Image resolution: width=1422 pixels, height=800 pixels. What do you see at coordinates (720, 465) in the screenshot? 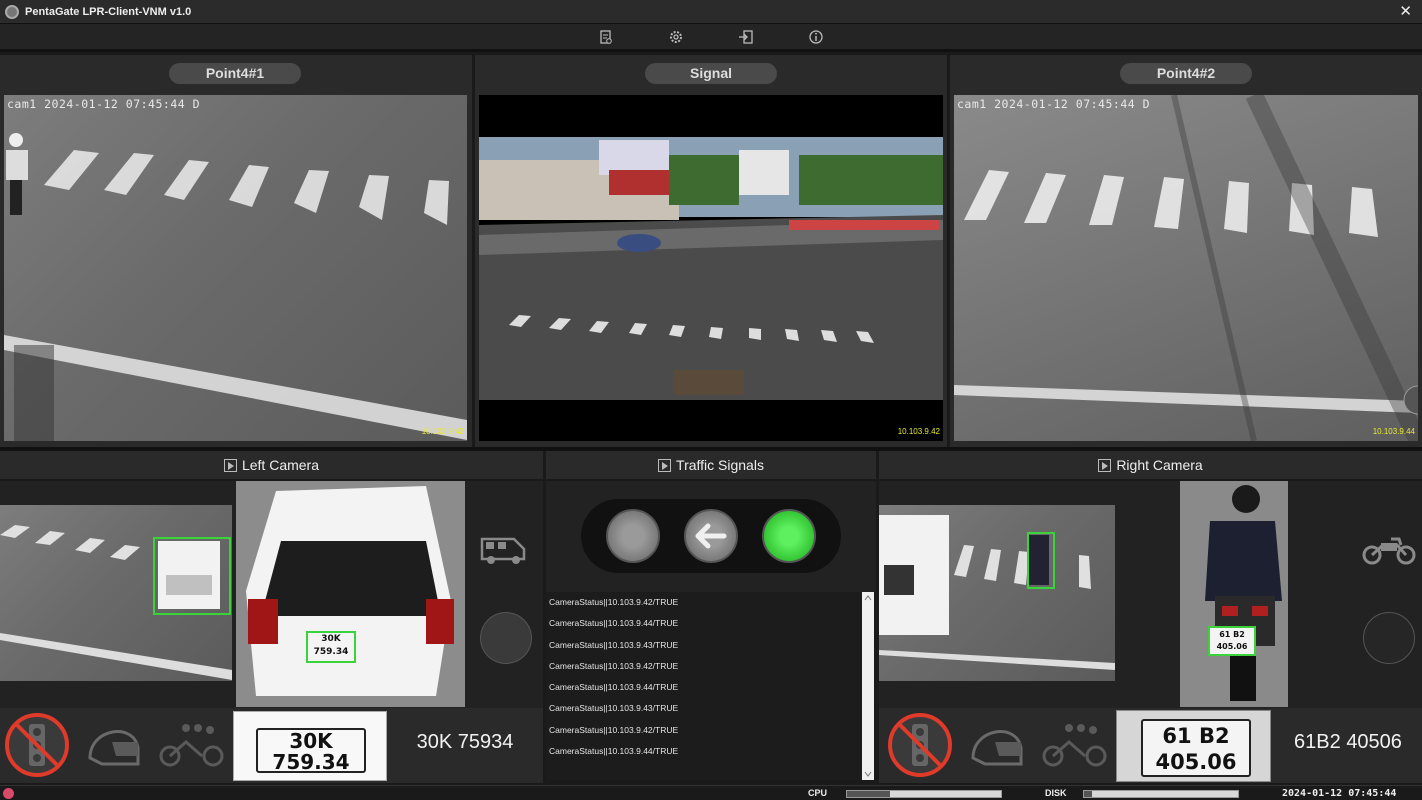
I see `traffic-signals-title: Traffic Signals` at bounding box center [720, 465].